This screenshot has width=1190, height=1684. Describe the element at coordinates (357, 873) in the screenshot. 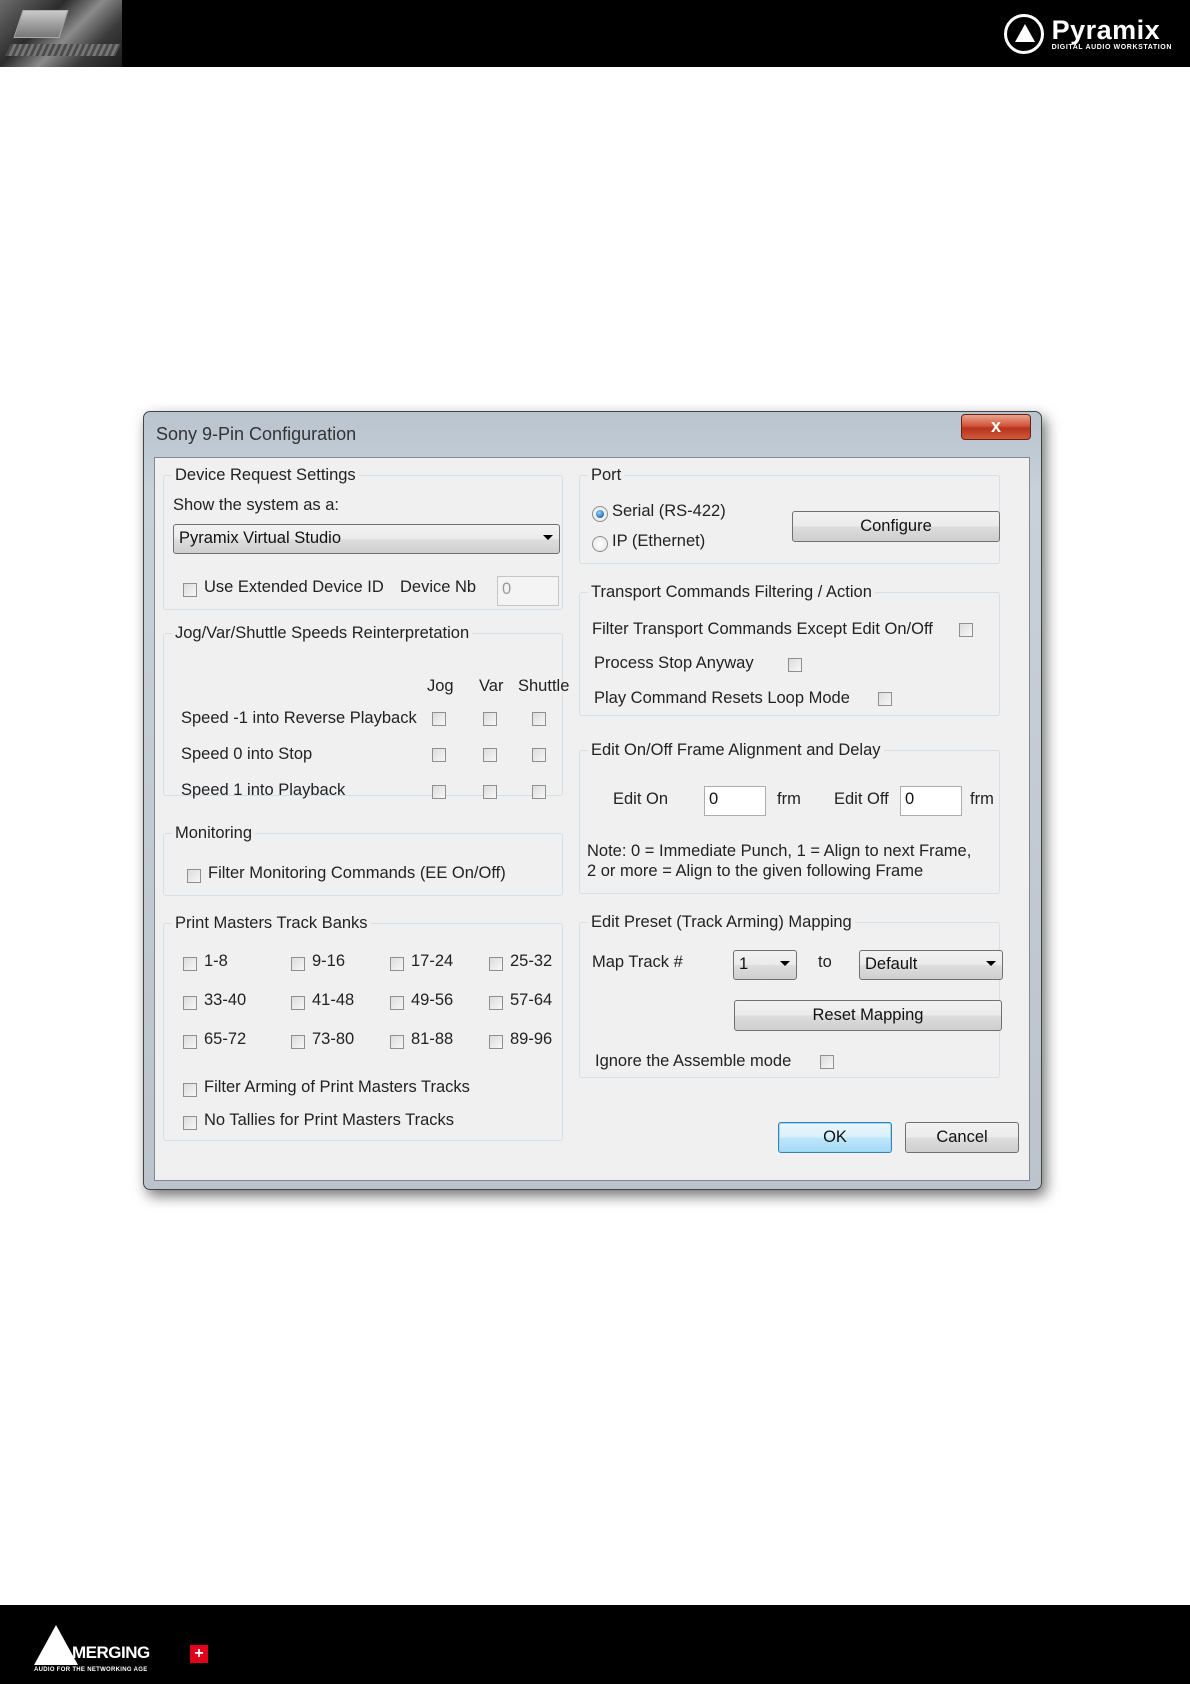

I see `filter-monitoring-label: Filter Monitoring Commands (EE On/Off)` at that location.